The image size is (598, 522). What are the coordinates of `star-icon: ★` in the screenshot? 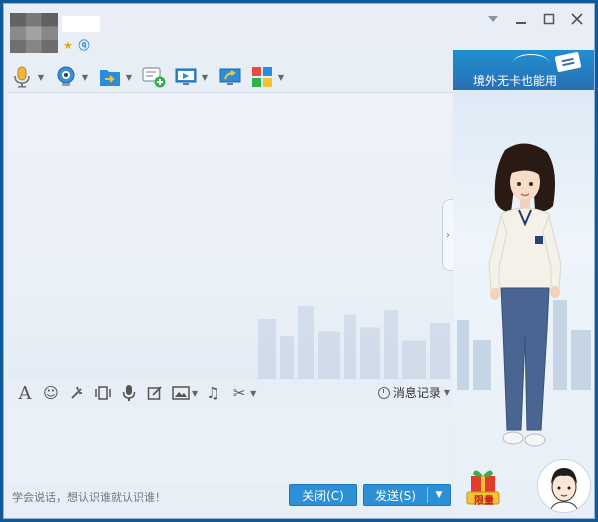 It's located at (68, 46).